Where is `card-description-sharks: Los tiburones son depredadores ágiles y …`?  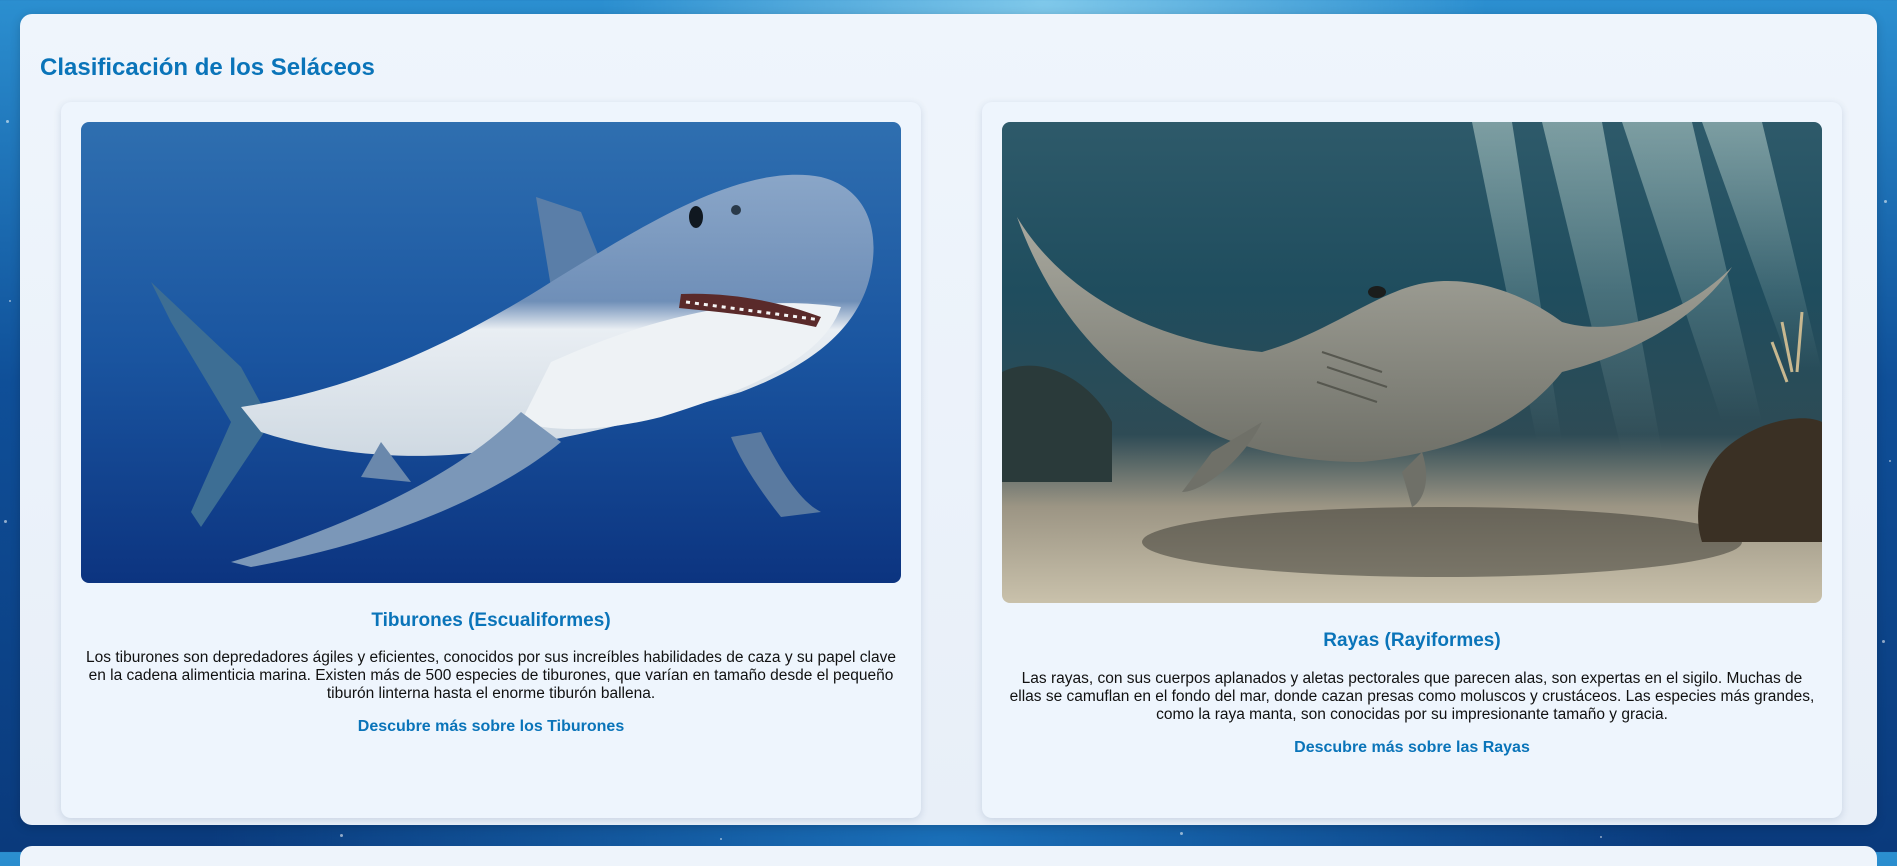 card-description-sharks: Los tiburones son depredadores ágiles y … is located at coordinates (491, 675).